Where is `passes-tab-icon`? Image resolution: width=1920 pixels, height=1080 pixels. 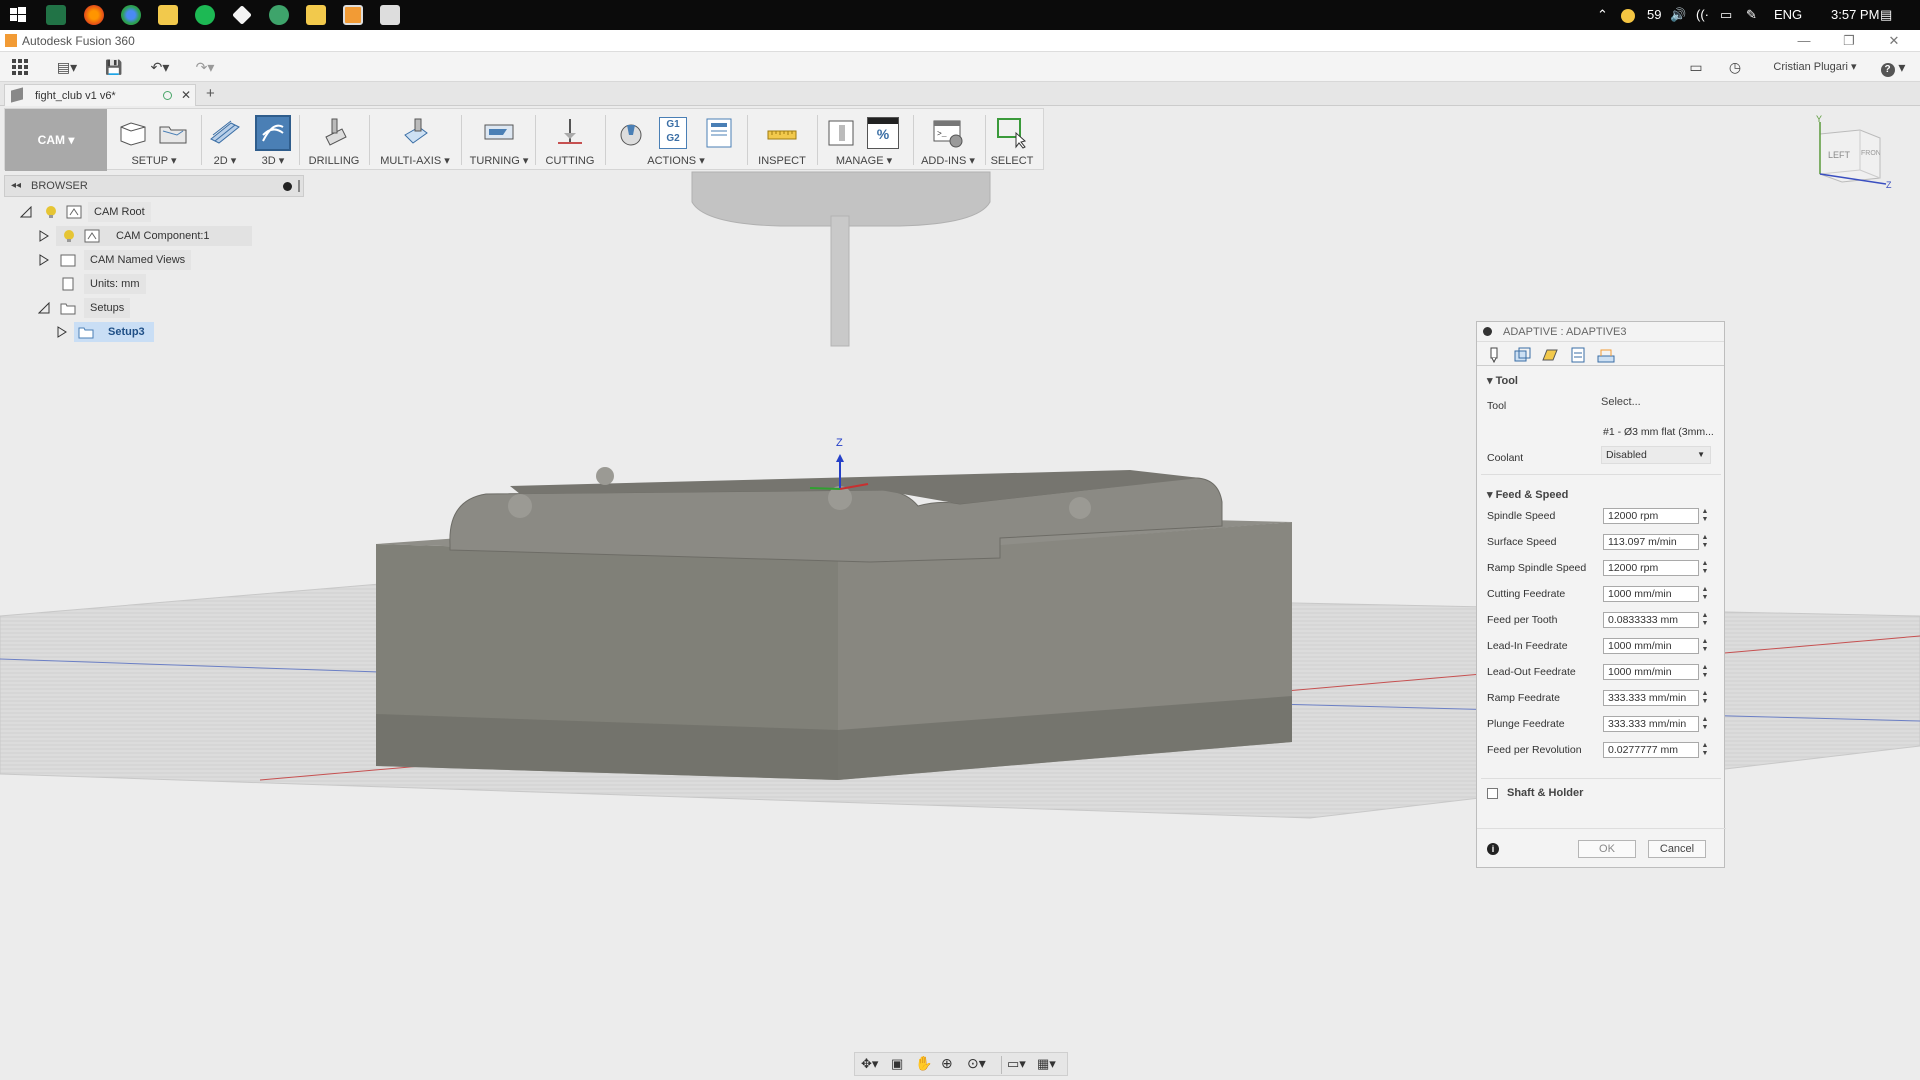
passes-tab-icon is located at coordinates (1578, 355).